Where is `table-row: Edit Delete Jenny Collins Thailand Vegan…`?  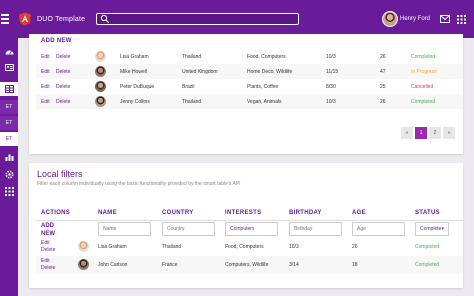
table-row: Edit Delete Jenny Collins Thailand Vegan… is located at coordinates (249, 101).